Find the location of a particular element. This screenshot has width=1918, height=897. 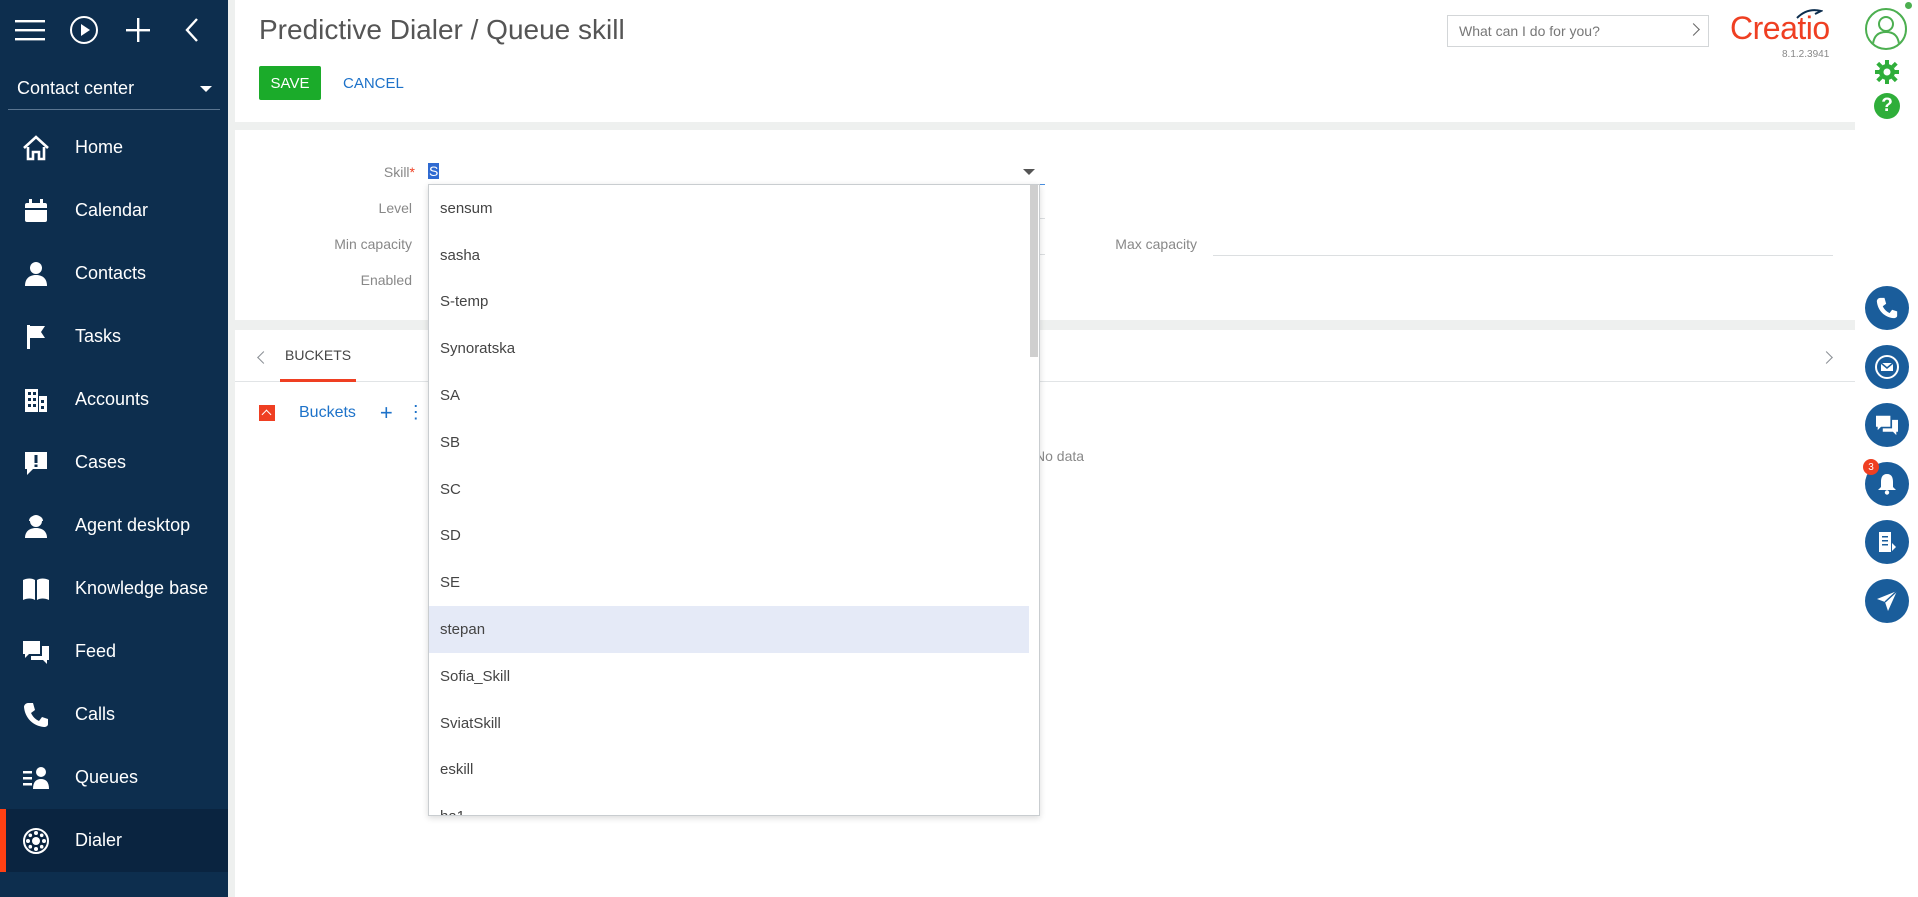

skill-label: Skill* is located at coordinates (355, 172).